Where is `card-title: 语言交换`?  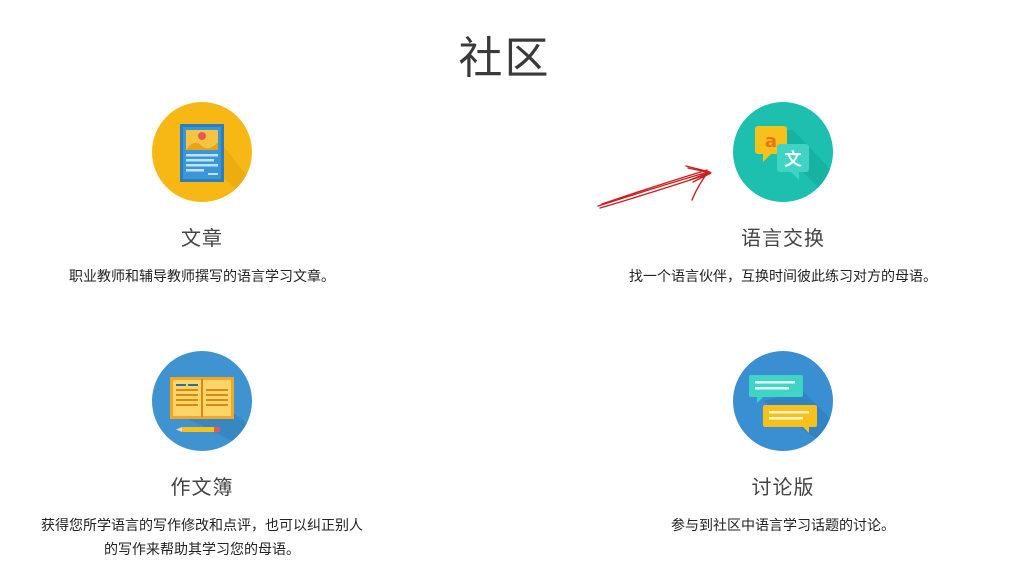 card-title: 语言交换 is located at coordinates (783, 236).